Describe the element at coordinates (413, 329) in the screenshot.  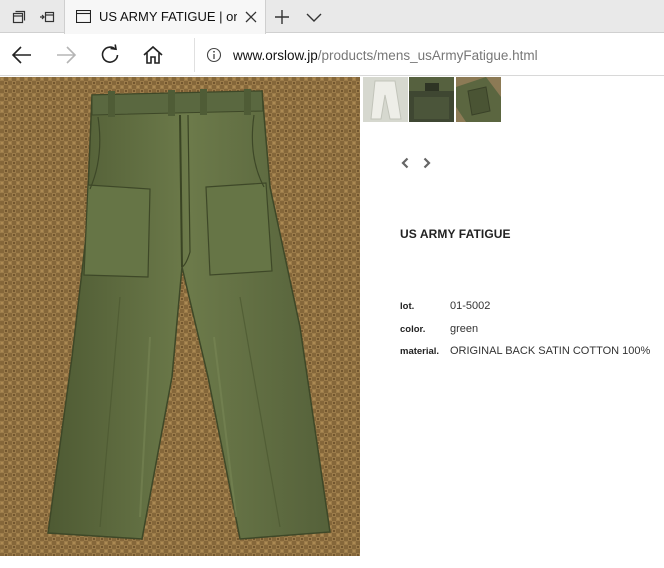
I see `spec-label: color.` at that location.